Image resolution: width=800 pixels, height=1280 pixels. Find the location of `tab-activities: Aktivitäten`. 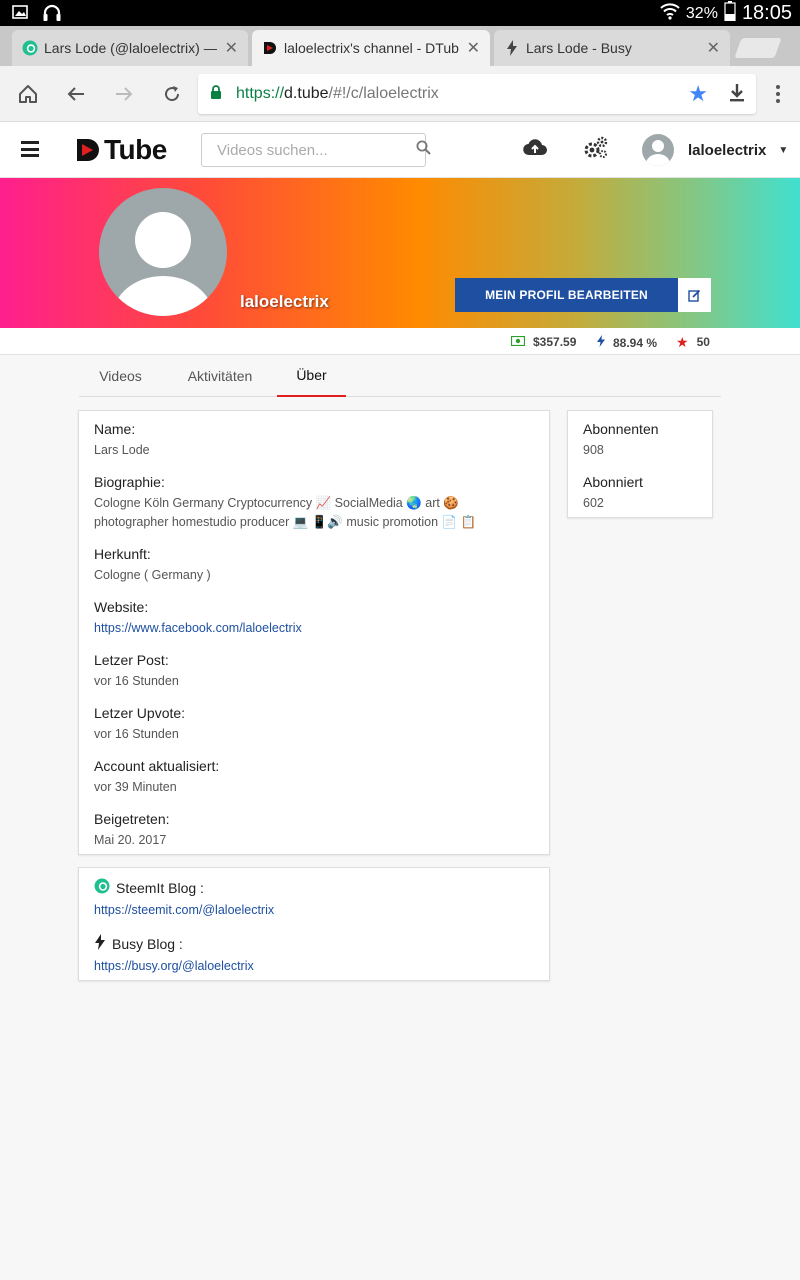

tab-activities: Aktivitäten is located at coordinates (220, 376).